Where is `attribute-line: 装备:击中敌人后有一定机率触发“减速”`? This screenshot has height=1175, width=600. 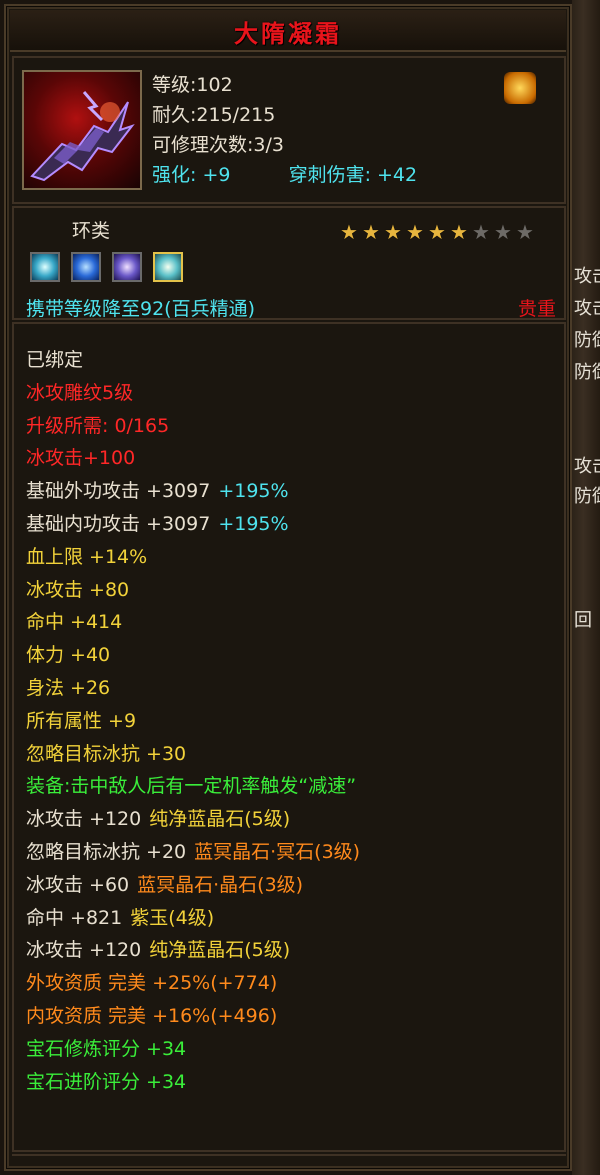
attribute-line: 装备:击中敌人后有一定机率触发“减速” is located at coordinates (193, 786).